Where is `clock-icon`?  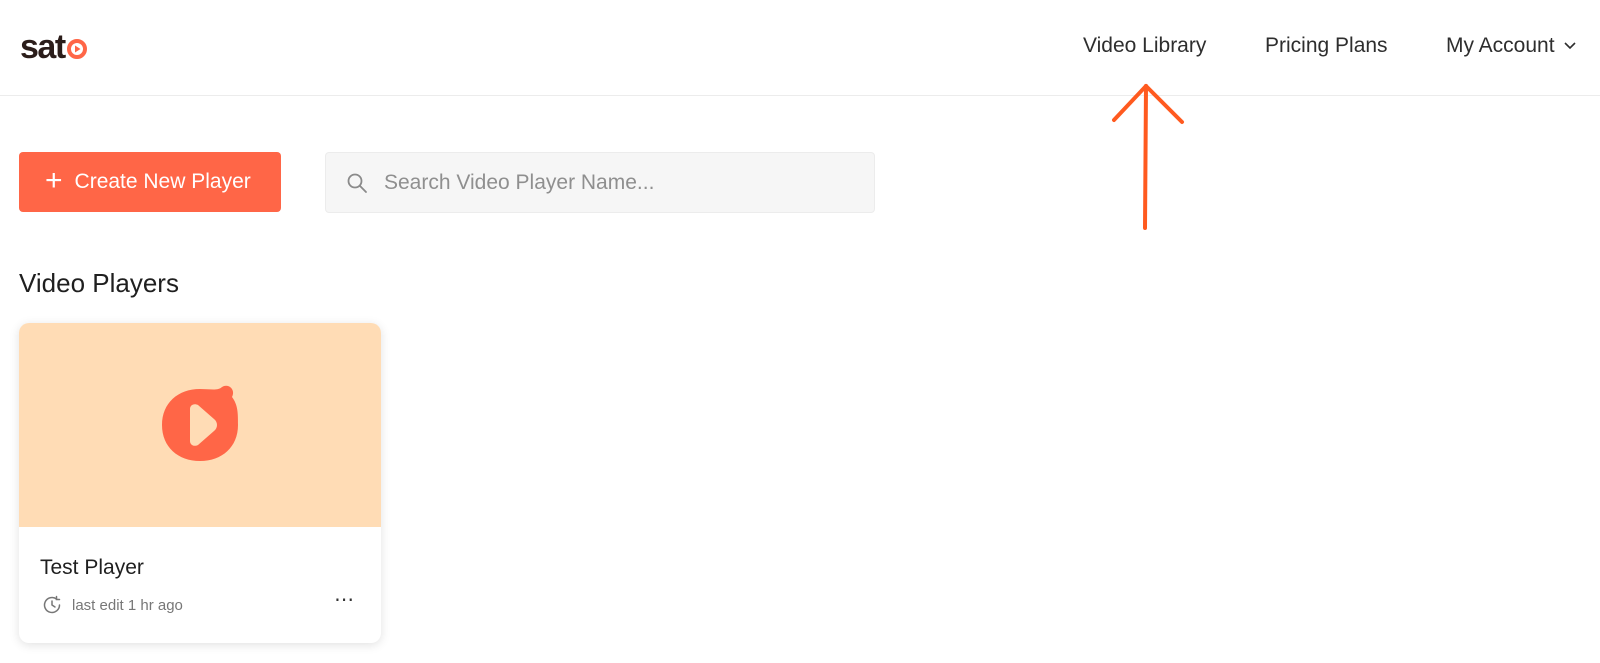
clock-icon is located at coordinates (52, 605).